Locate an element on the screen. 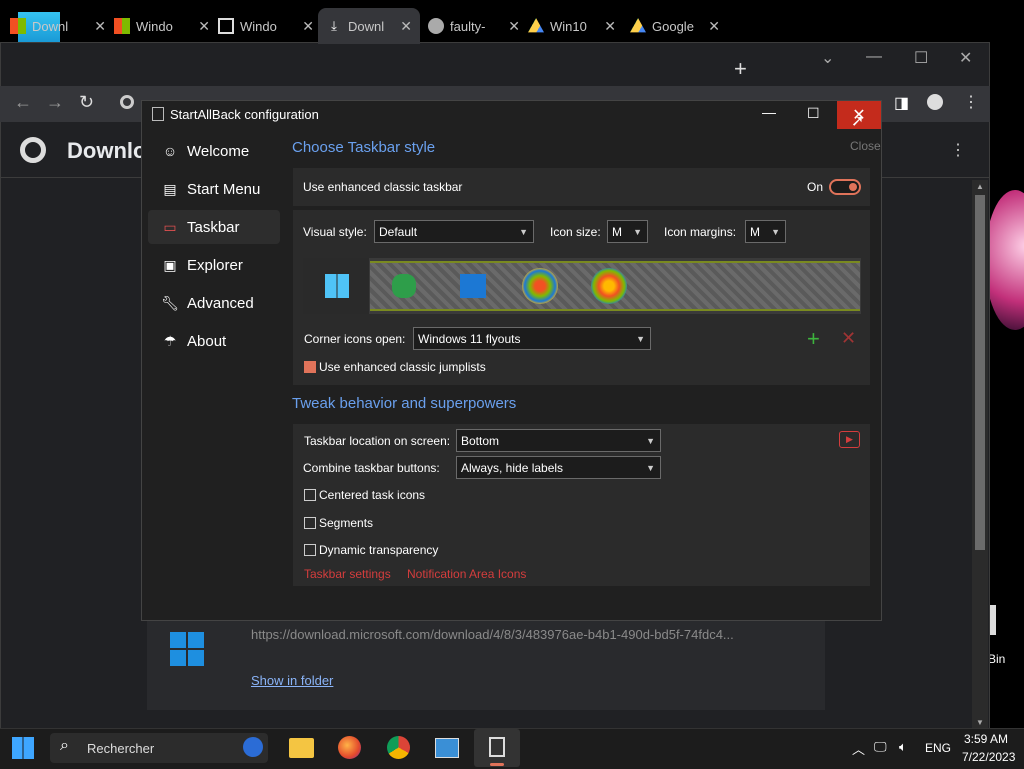 This screenshot has width=1024, height=769. page-menu-icon: ⋮ is located at coordinates (958, 150).